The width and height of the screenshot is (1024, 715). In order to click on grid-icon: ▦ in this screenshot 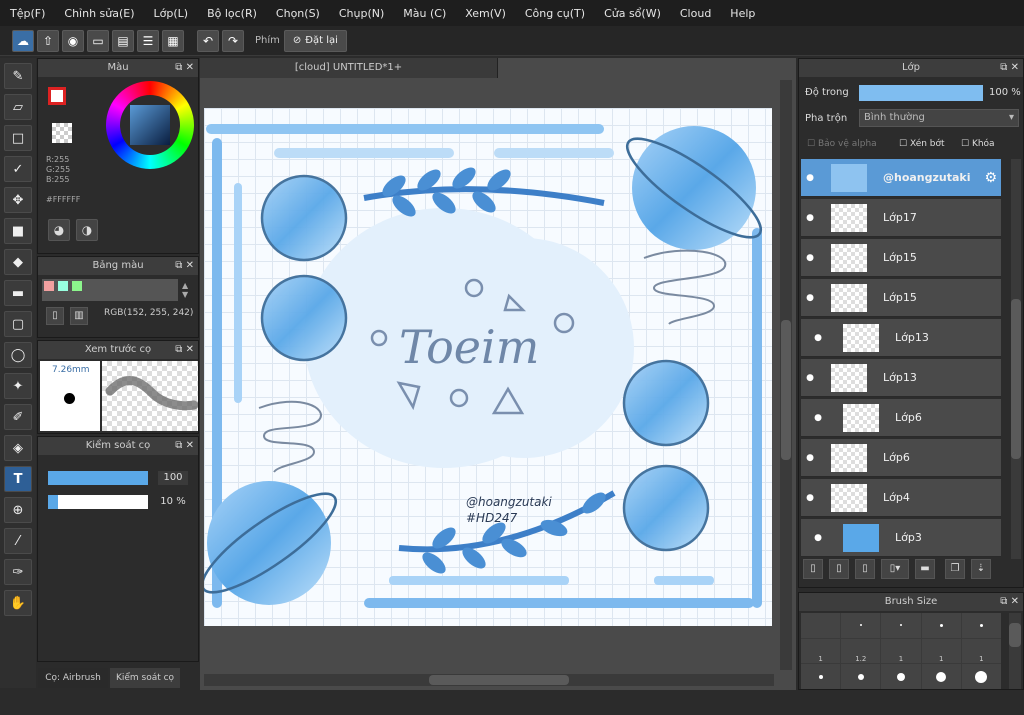, I will do `click(173, 40)`.